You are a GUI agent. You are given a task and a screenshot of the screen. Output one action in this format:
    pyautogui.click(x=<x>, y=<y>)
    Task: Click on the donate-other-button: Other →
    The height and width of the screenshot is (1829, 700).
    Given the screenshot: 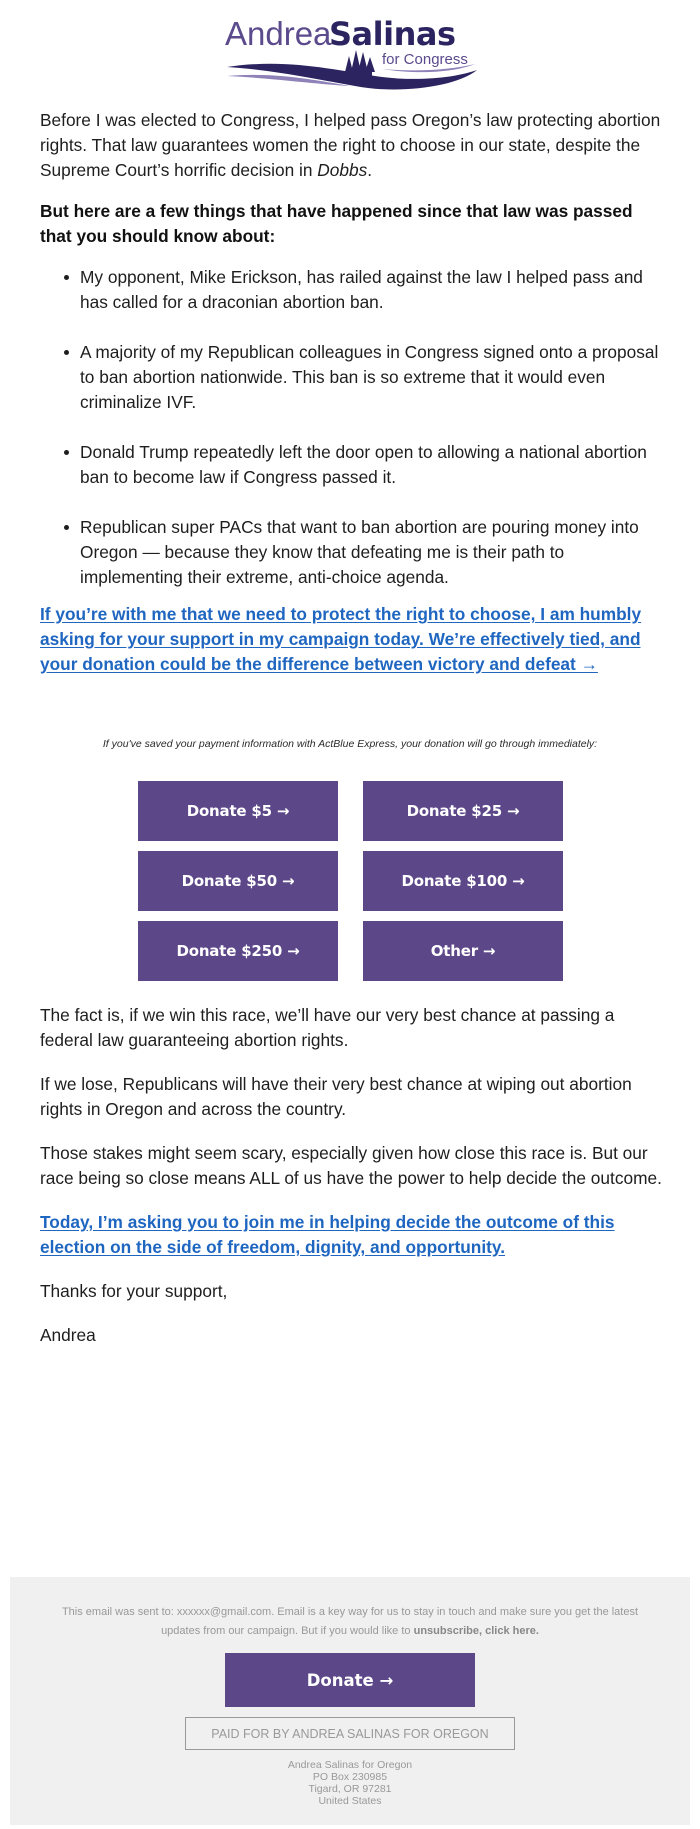 What is the action you would take?
    pyautogui.click(x=463, y=951)
    